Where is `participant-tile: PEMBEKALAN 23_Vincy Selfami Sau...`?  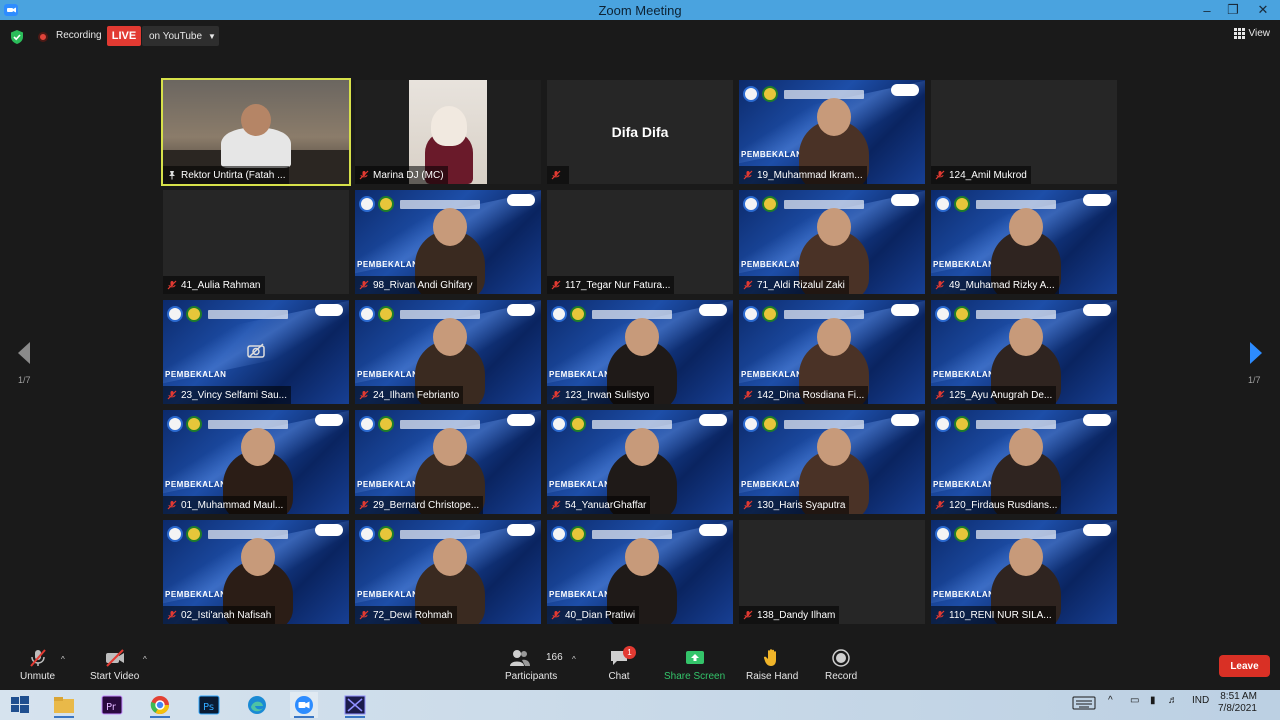
participant-tile: PEMBEKALAN 23_Vincy Selfami Sau... is located at coordinates (256, 352).